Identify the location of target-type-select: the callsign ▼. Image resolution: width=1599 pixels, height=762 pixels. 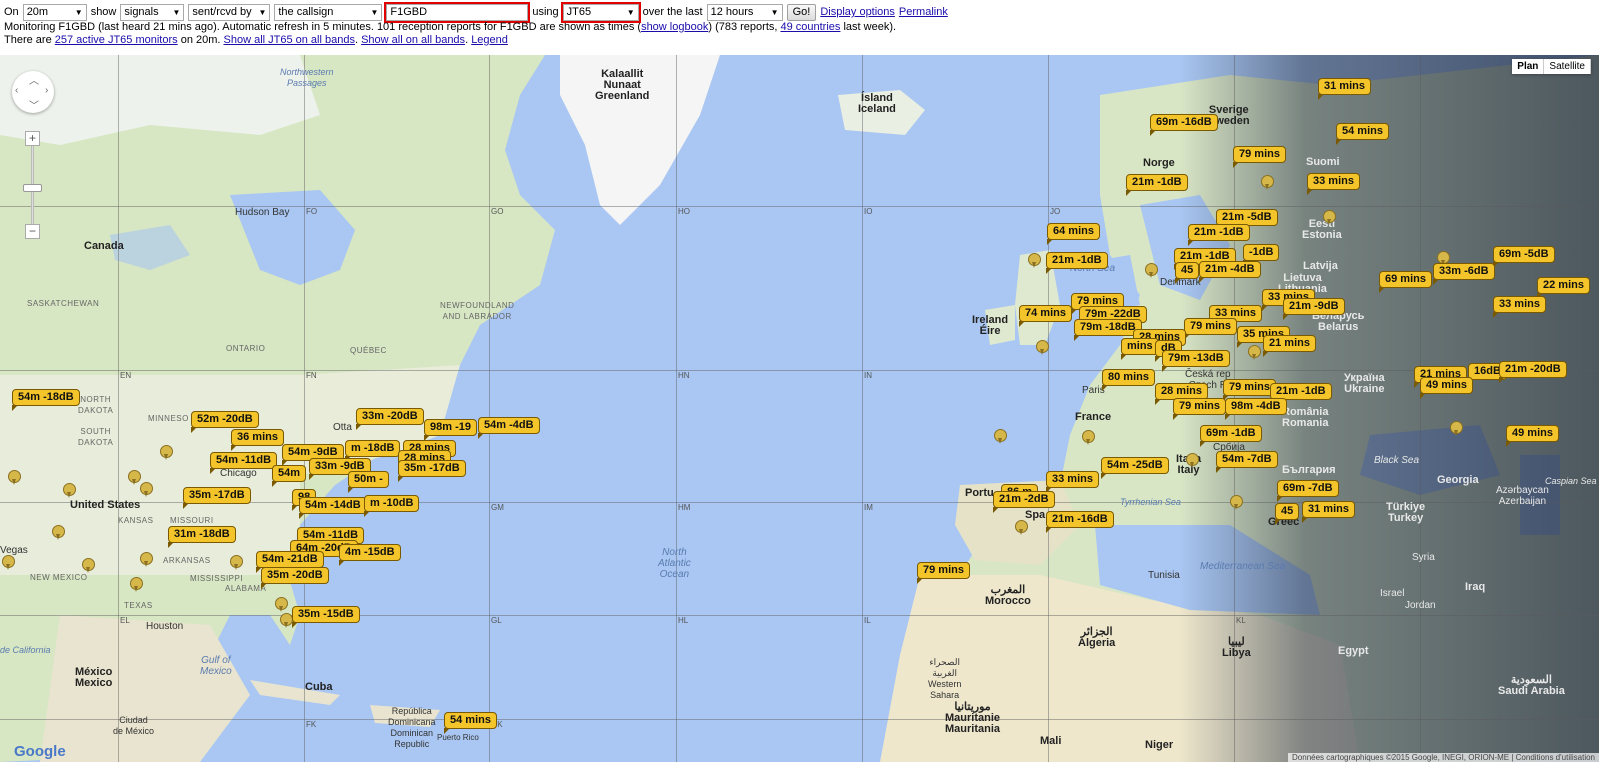
(328, 12).